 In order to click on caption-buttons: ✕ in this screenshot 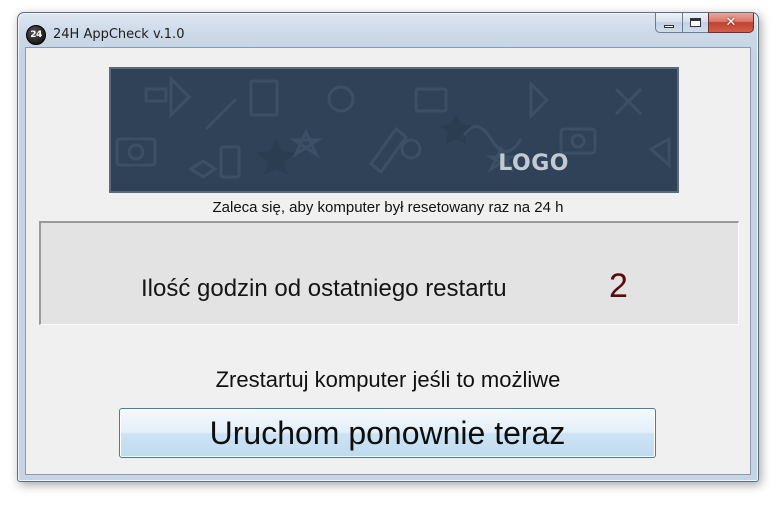, I will do `click(704, 24)`.